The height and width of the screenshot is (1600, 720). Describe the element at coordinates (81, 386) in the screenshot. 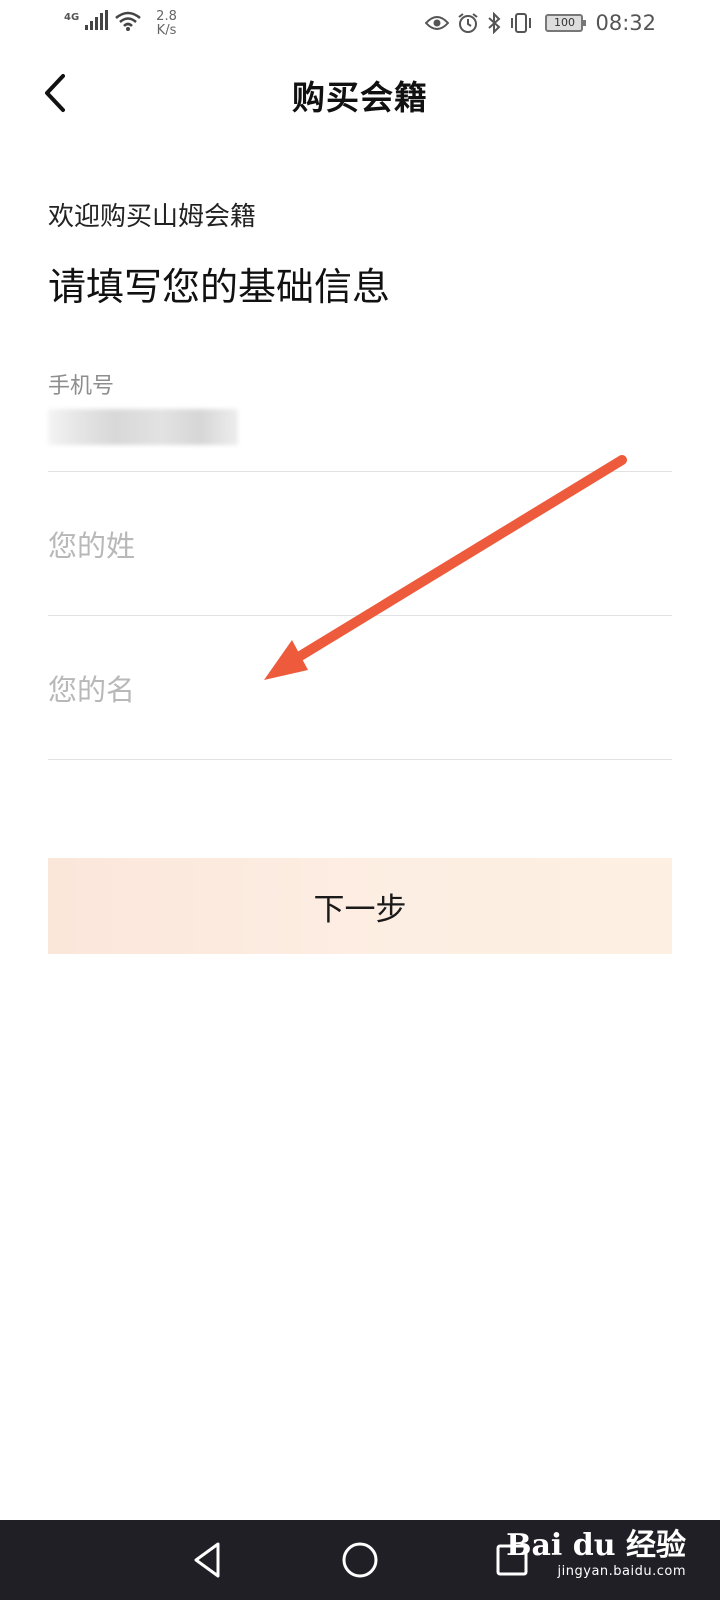

I see `phone-label: 手机号` at that location.